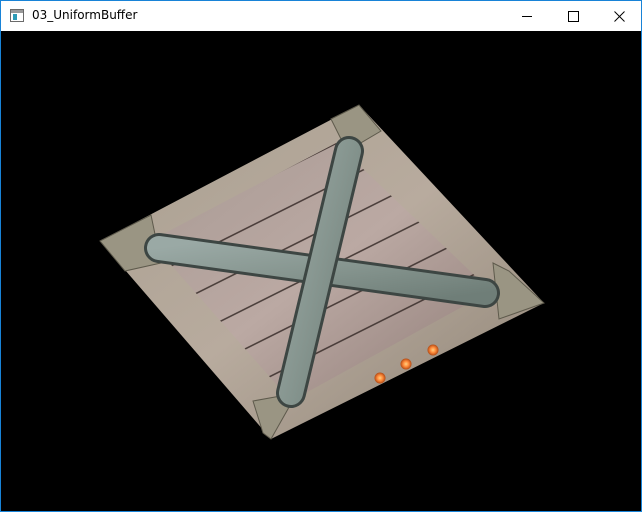  I want to click on close-button, so click(619, 16).